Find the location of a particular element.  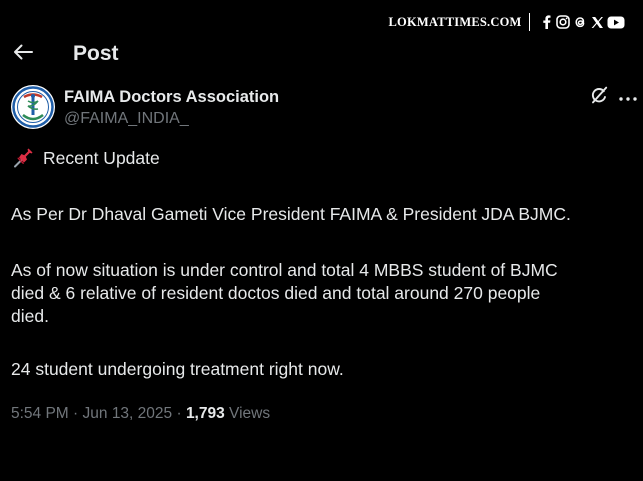

views-count: 1,793 is located at coordinates (205, 413).